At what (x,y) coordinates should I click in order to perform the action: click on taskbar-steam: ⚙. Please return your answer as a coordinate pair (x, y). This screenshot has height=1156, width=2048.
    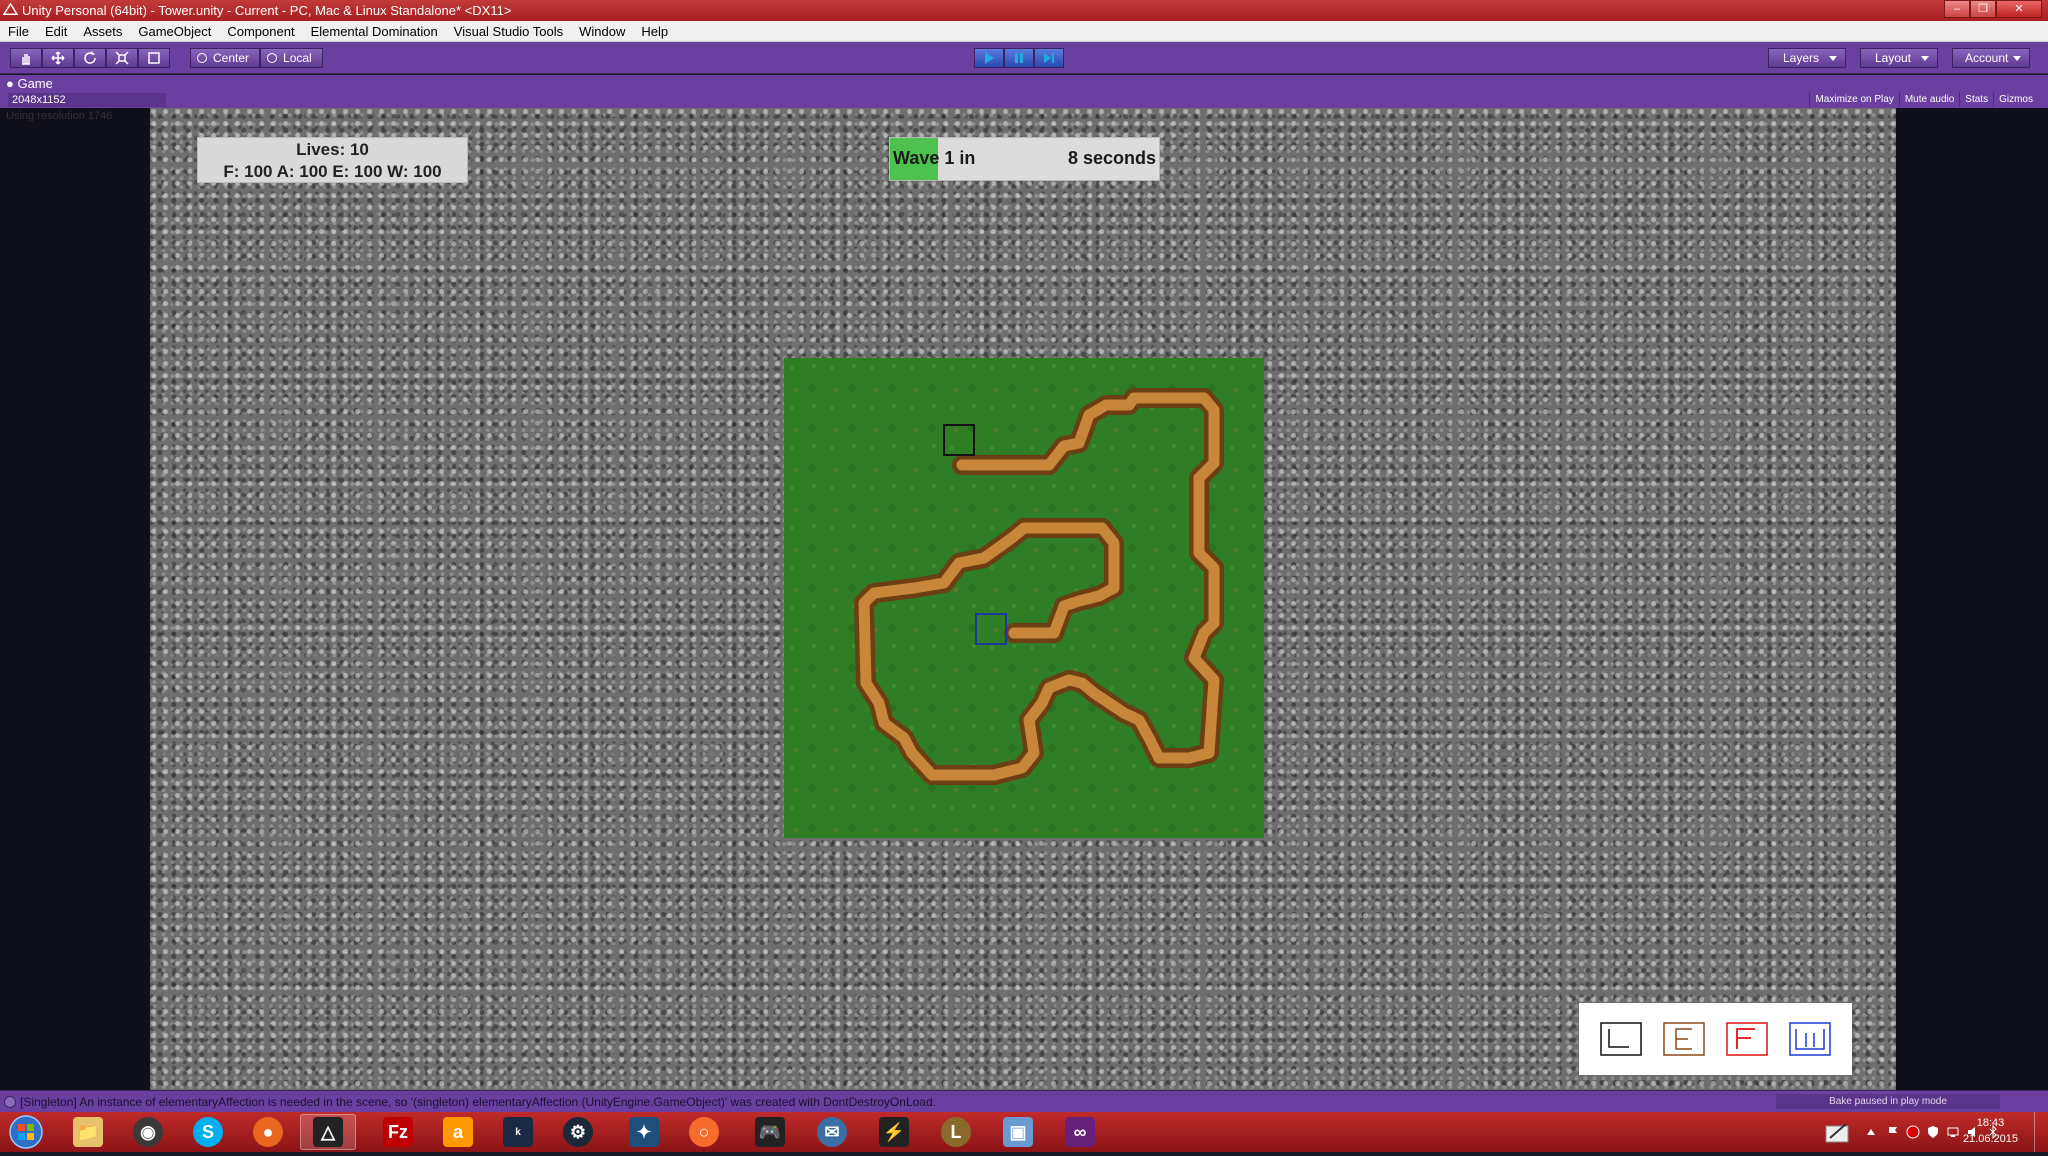
    Looking at the image, I should click on (578, 1132).